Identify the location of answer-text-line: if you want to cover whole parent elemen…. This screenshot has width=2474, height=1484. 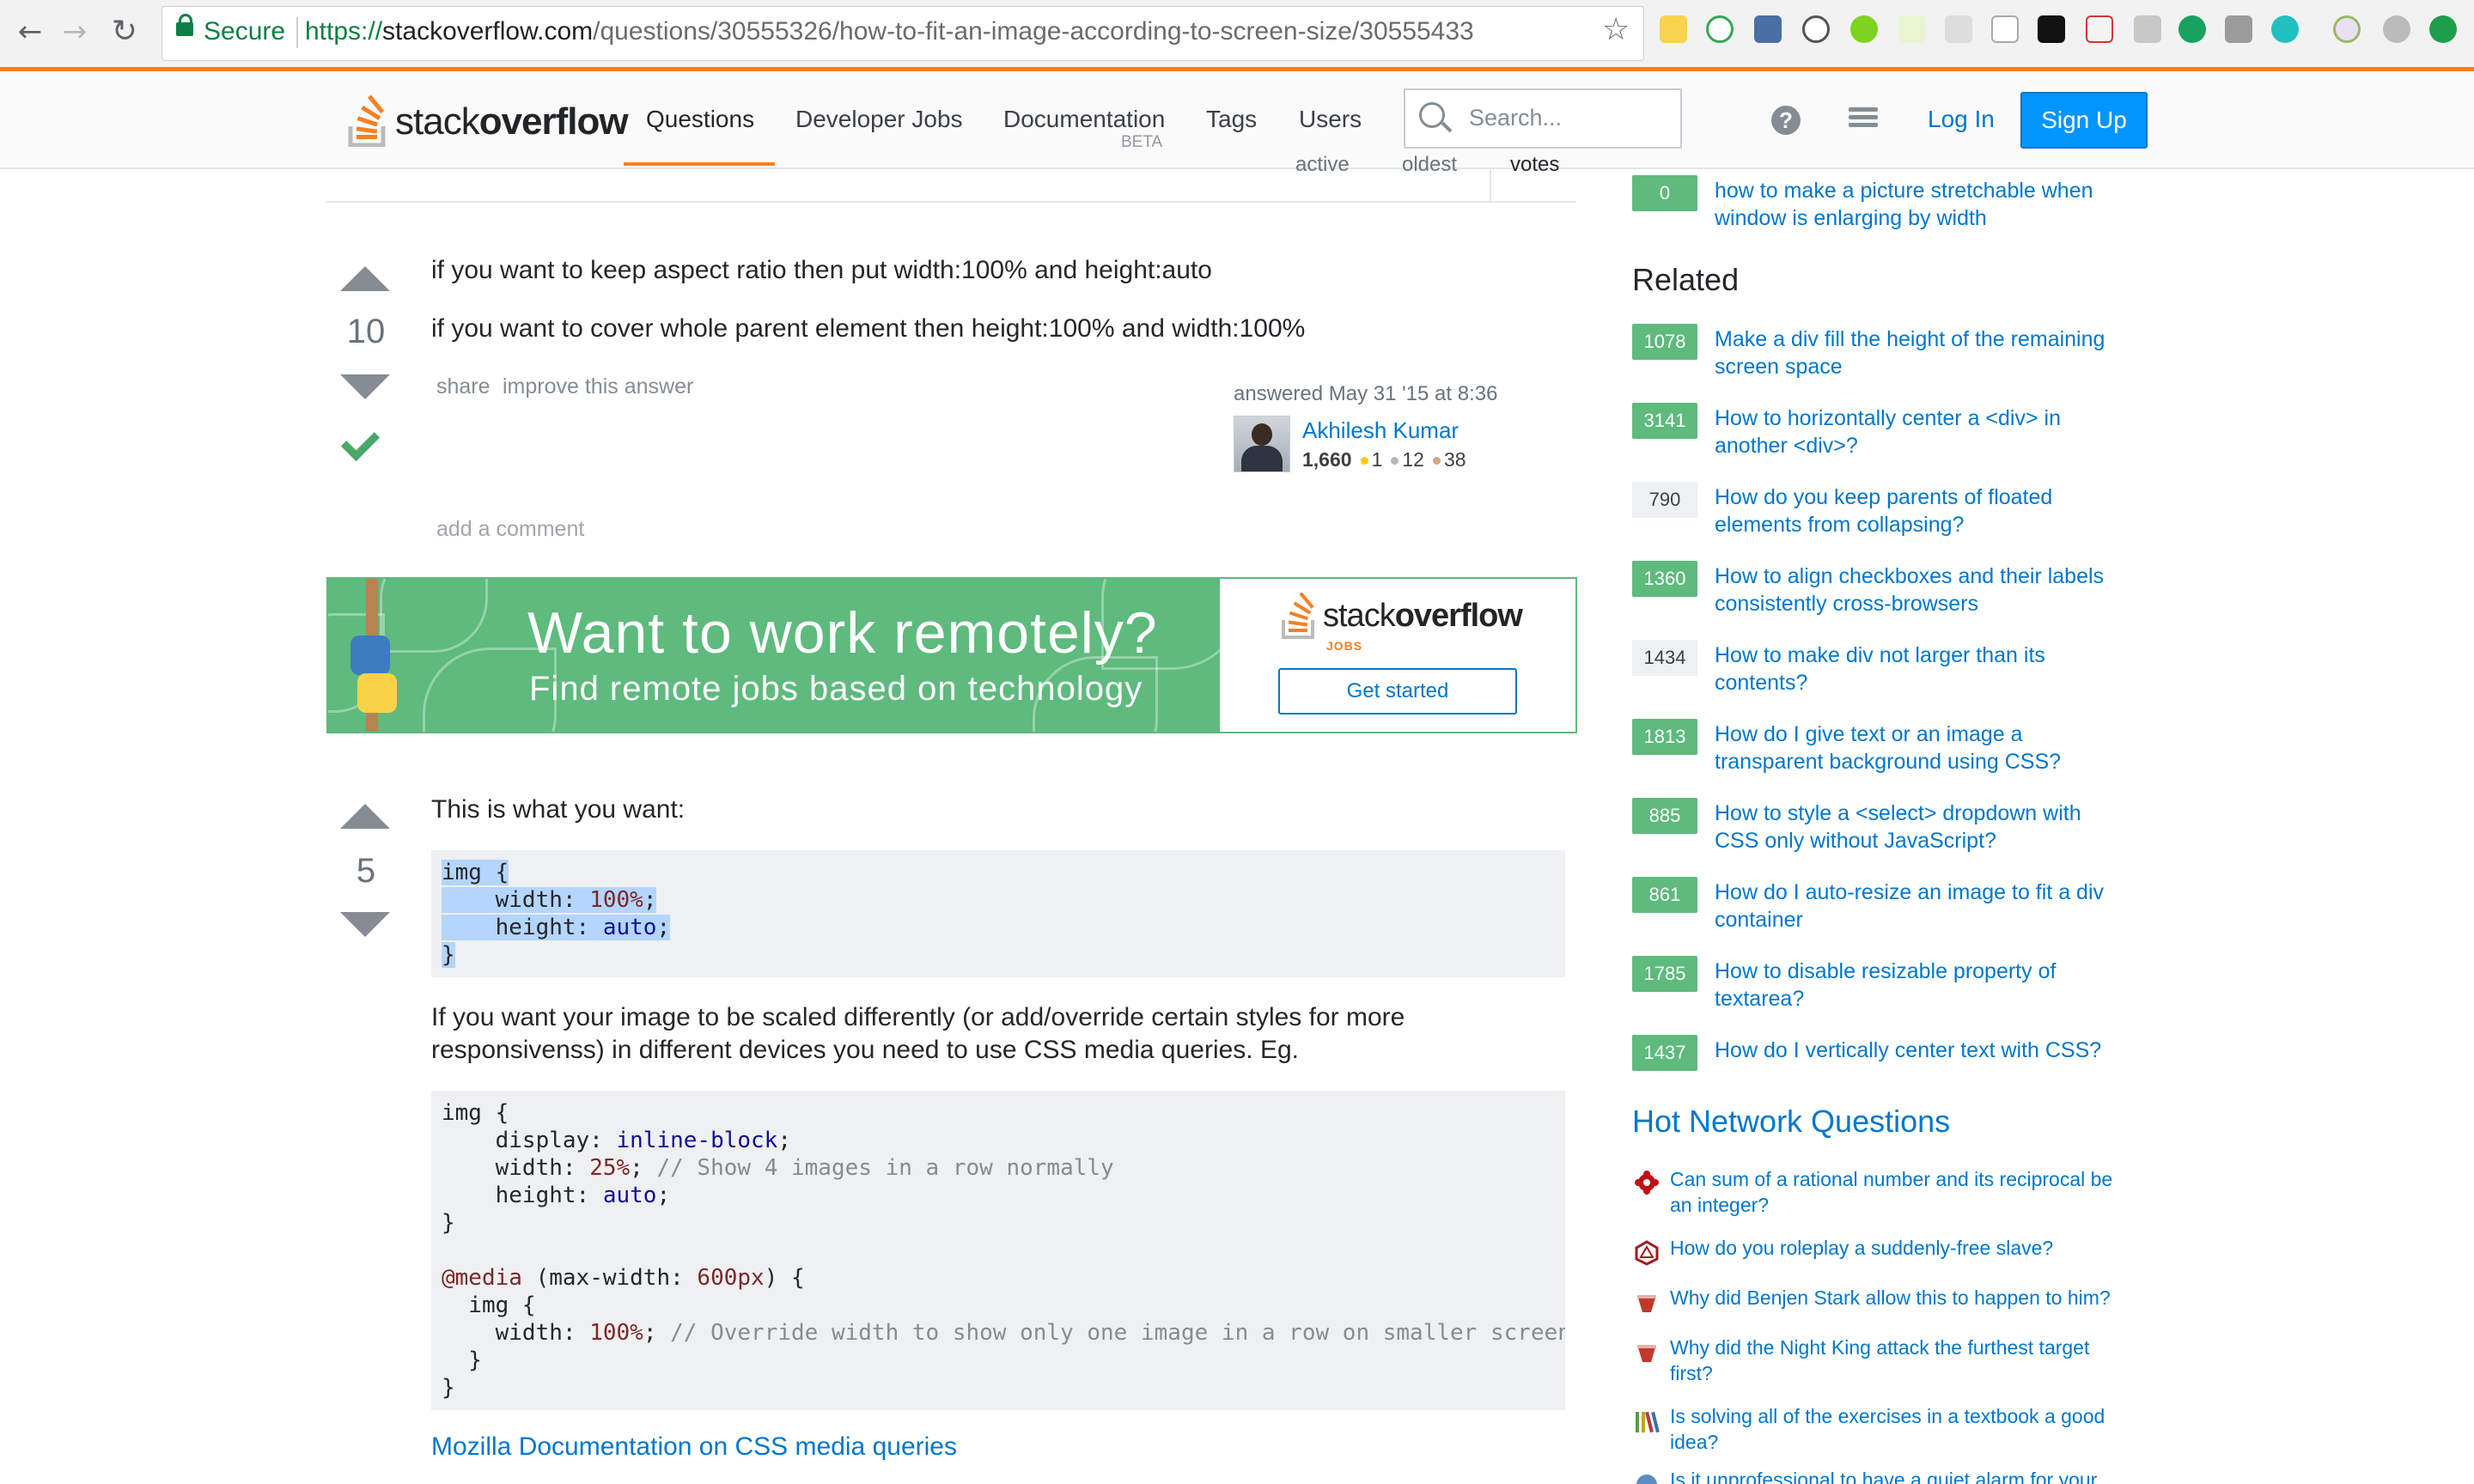
(868, 328).